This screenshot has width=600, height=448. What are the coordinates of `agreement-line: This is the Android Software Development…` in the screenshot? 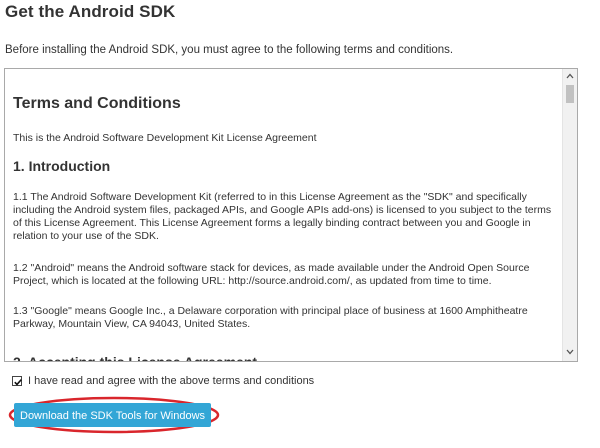 It's located at (165, 138).